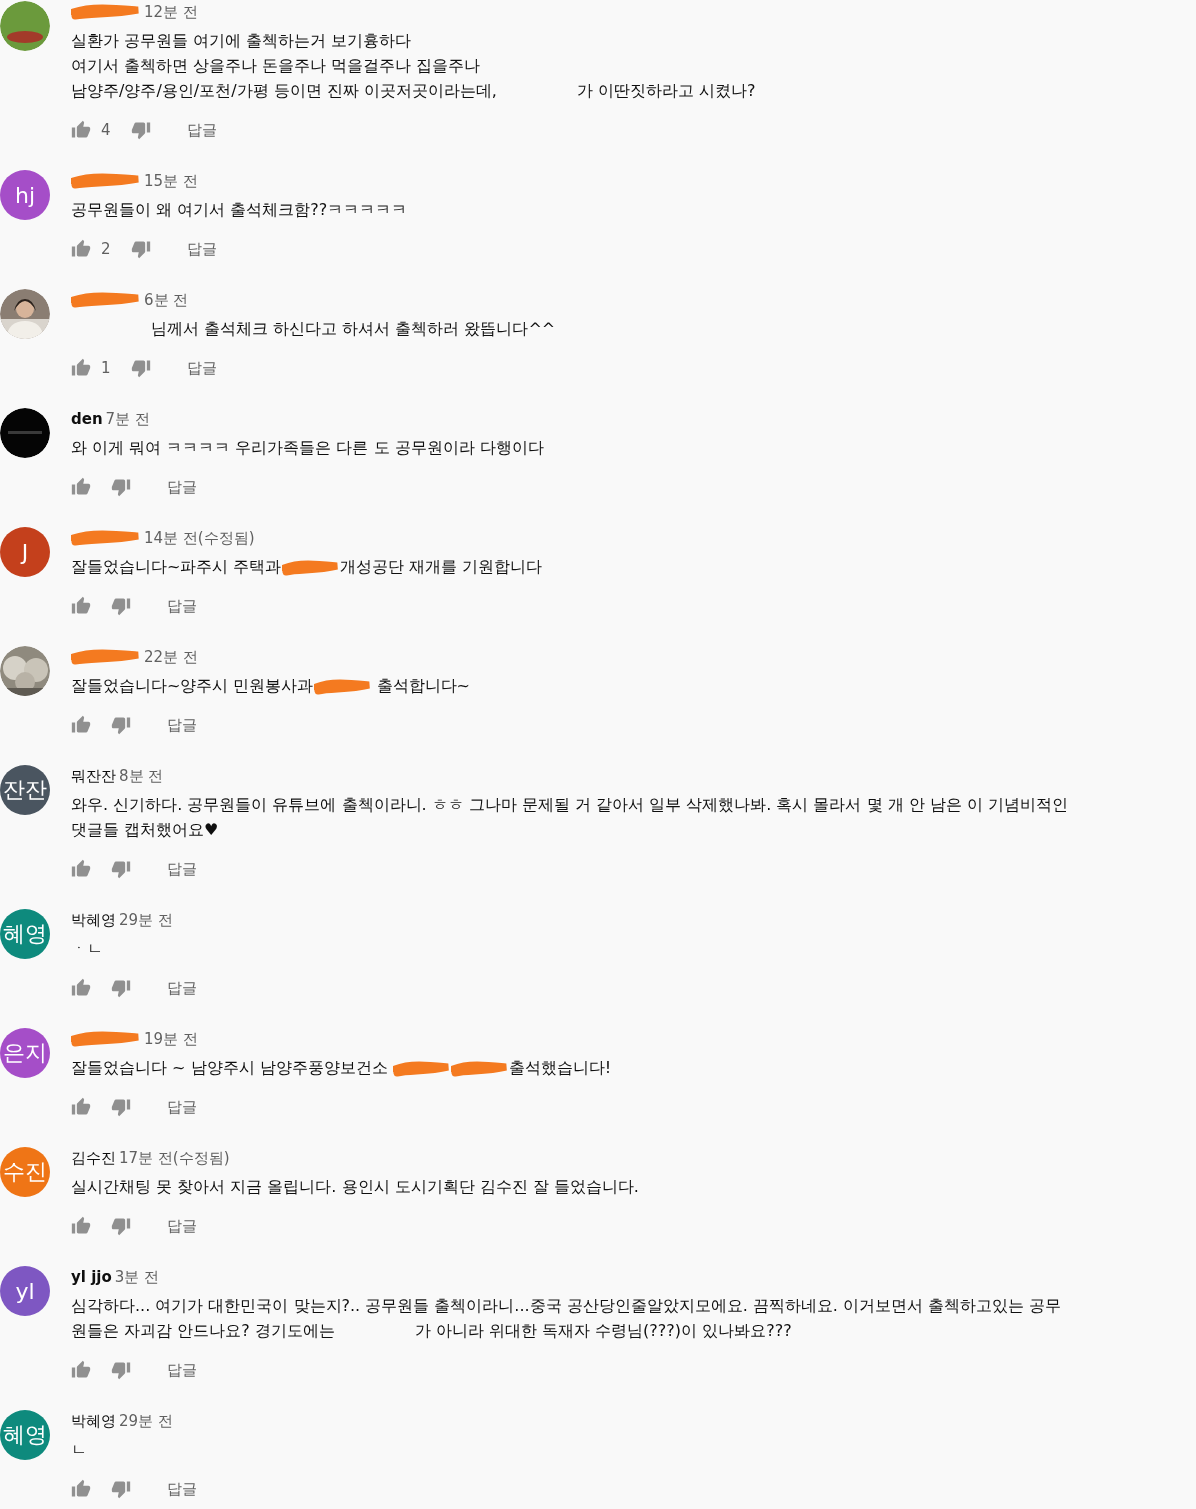  Describe the element at coordinates (203, 1330) in the screenshot. I see `comment-text: 원들은 자괴감 안드나요? 경기도에는` at that location.